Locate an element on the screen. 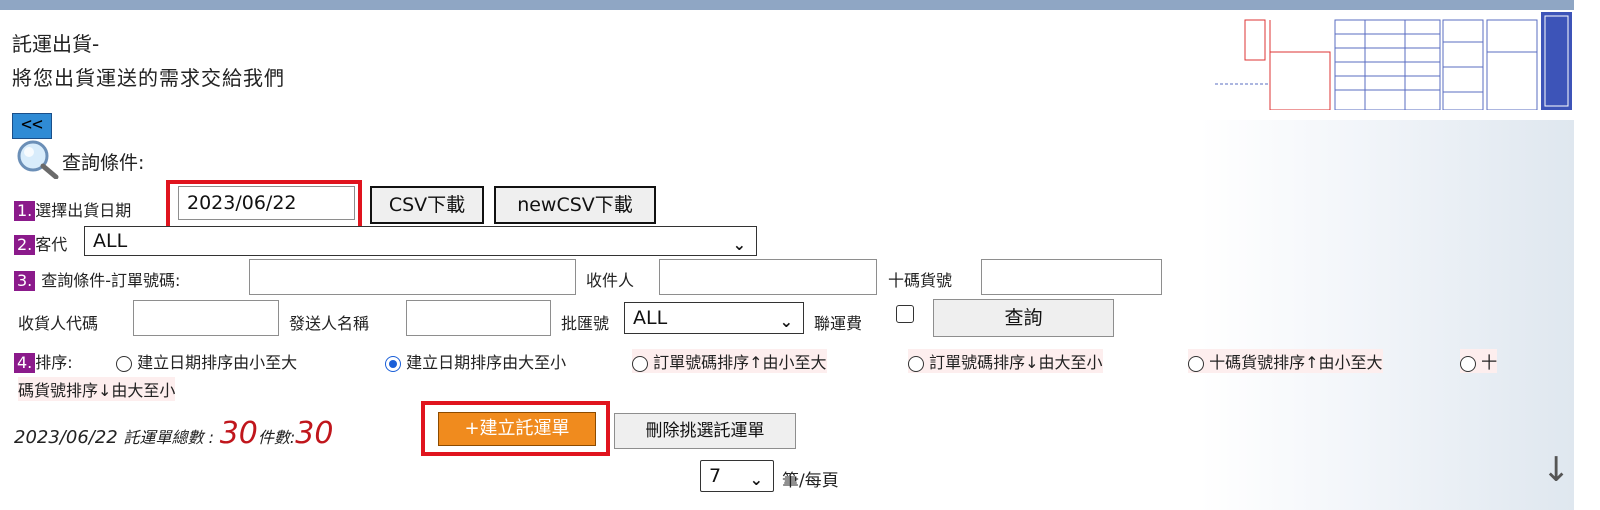 The width and height of the screenshot is (1600, 510). radio-button-selected is located at coordinates (393, 363).